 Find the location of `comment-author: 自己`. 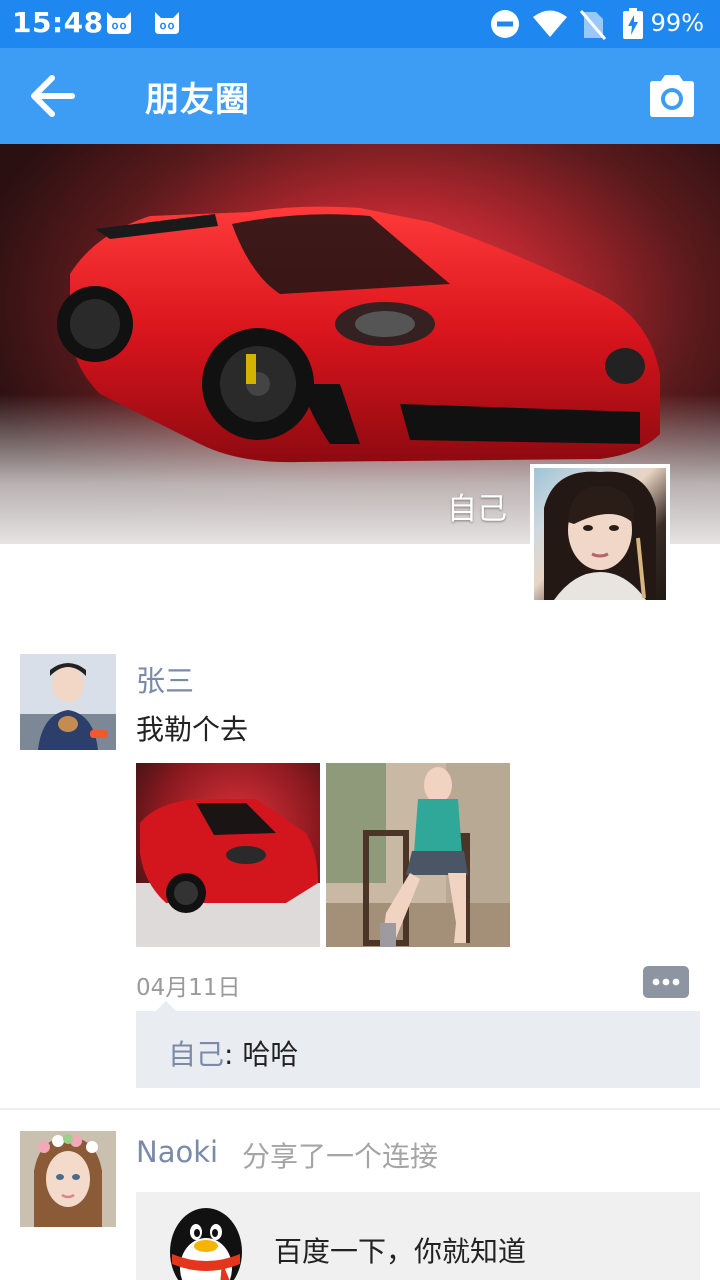

comment-author: 自己 is located at coordinates (196, 1054).